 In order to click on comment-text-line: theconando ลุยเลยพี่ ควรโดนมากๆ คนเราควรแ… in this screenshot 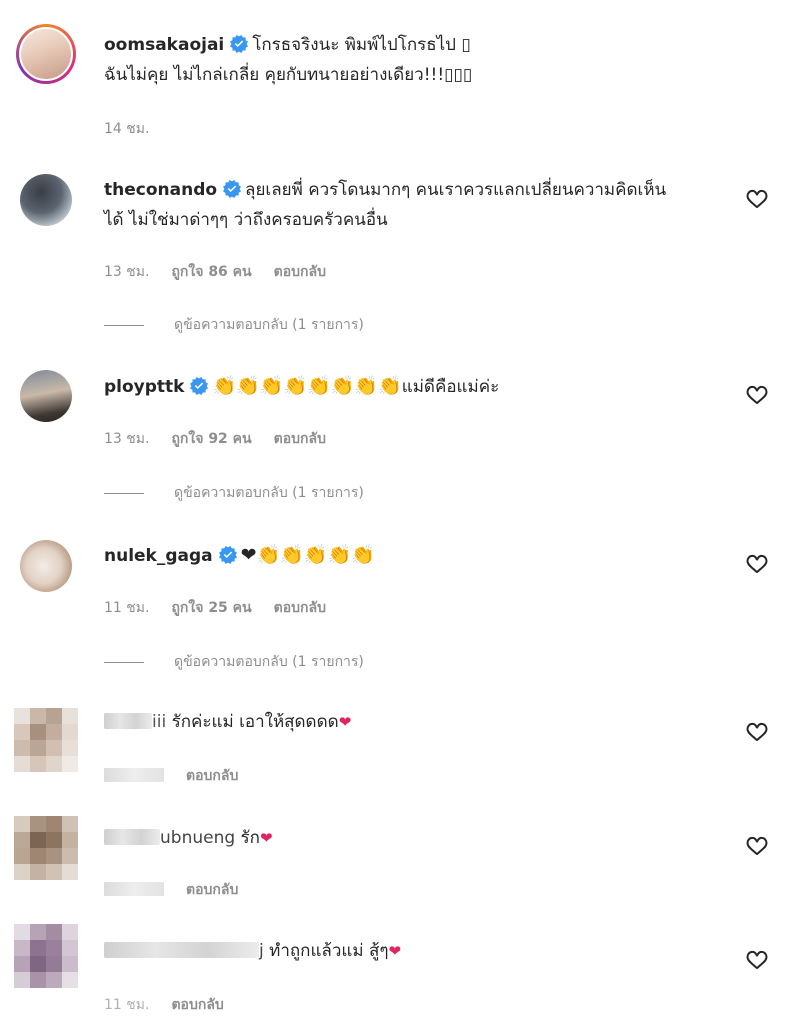, I will do `click(385, 190)`.